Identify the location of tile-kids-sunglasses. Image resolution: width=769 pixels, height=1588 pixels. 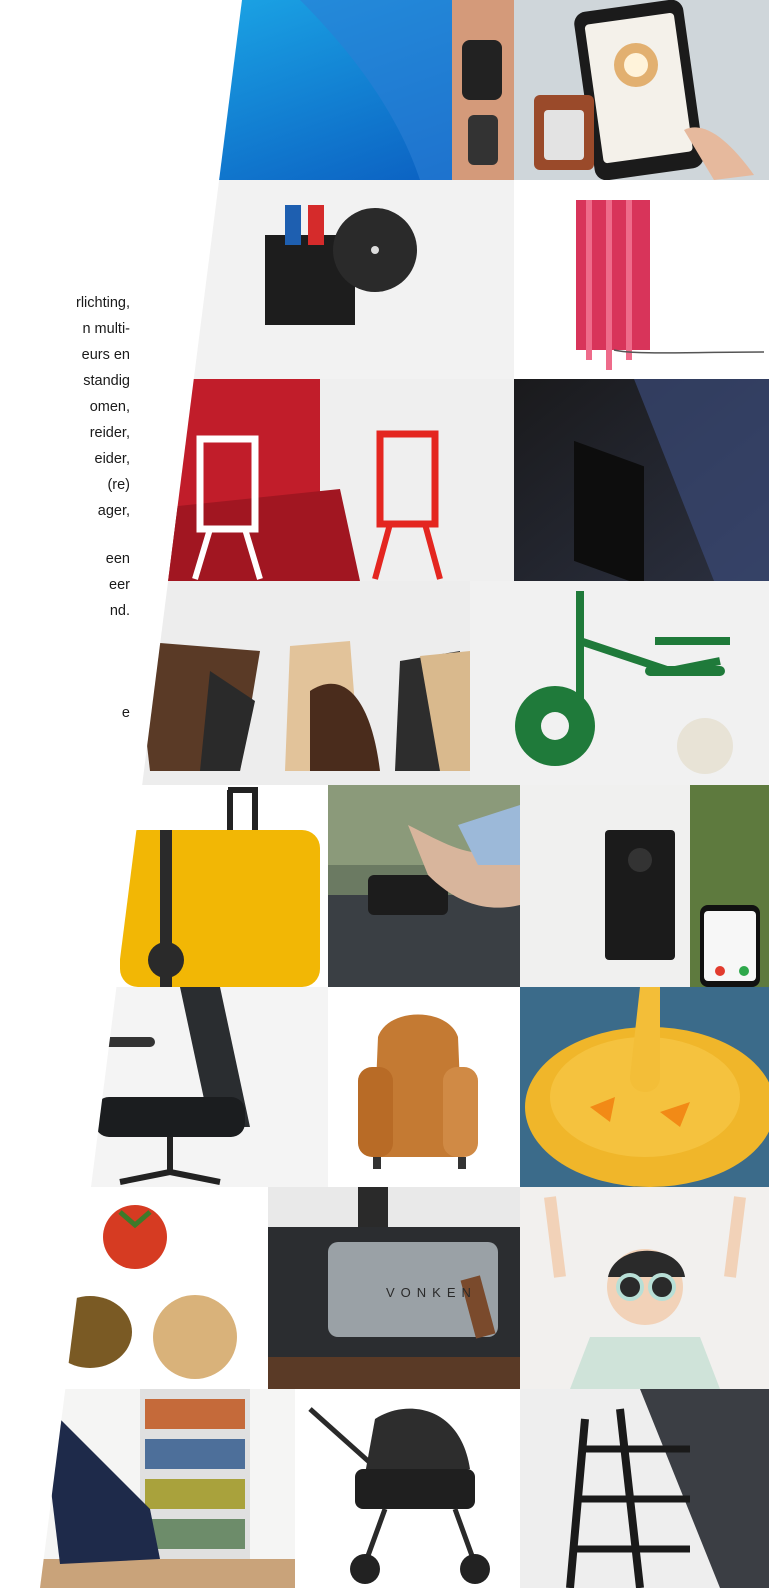
(644, 1288).